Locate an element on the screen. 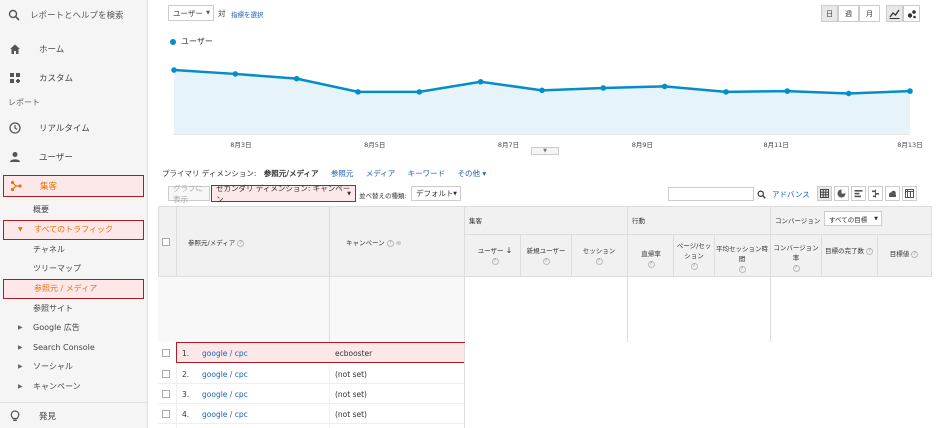 The image size is (936, 428). table-row: 4. google / cpc (not set) is located at coordinates (311, 414).